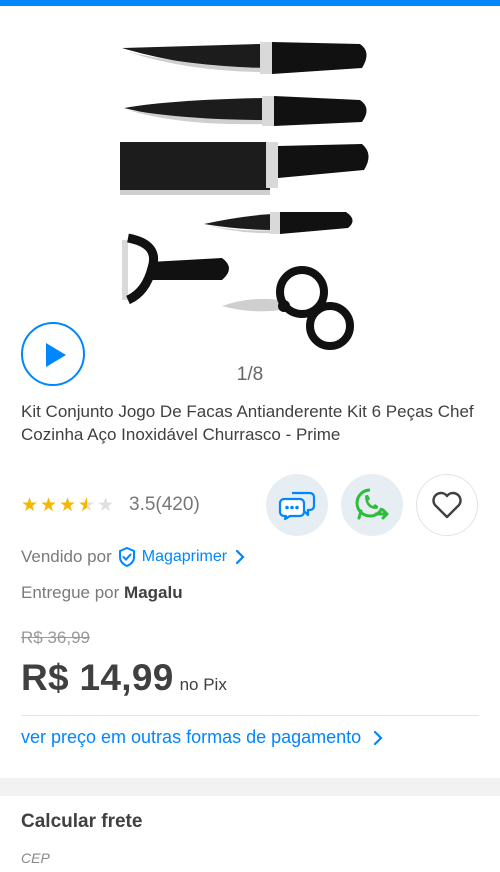 This screenshot has height=872, width=500. What do you see at coordinates (288, 308) in the screenshot?
I see `scissors` at bounding box center [288, 308].